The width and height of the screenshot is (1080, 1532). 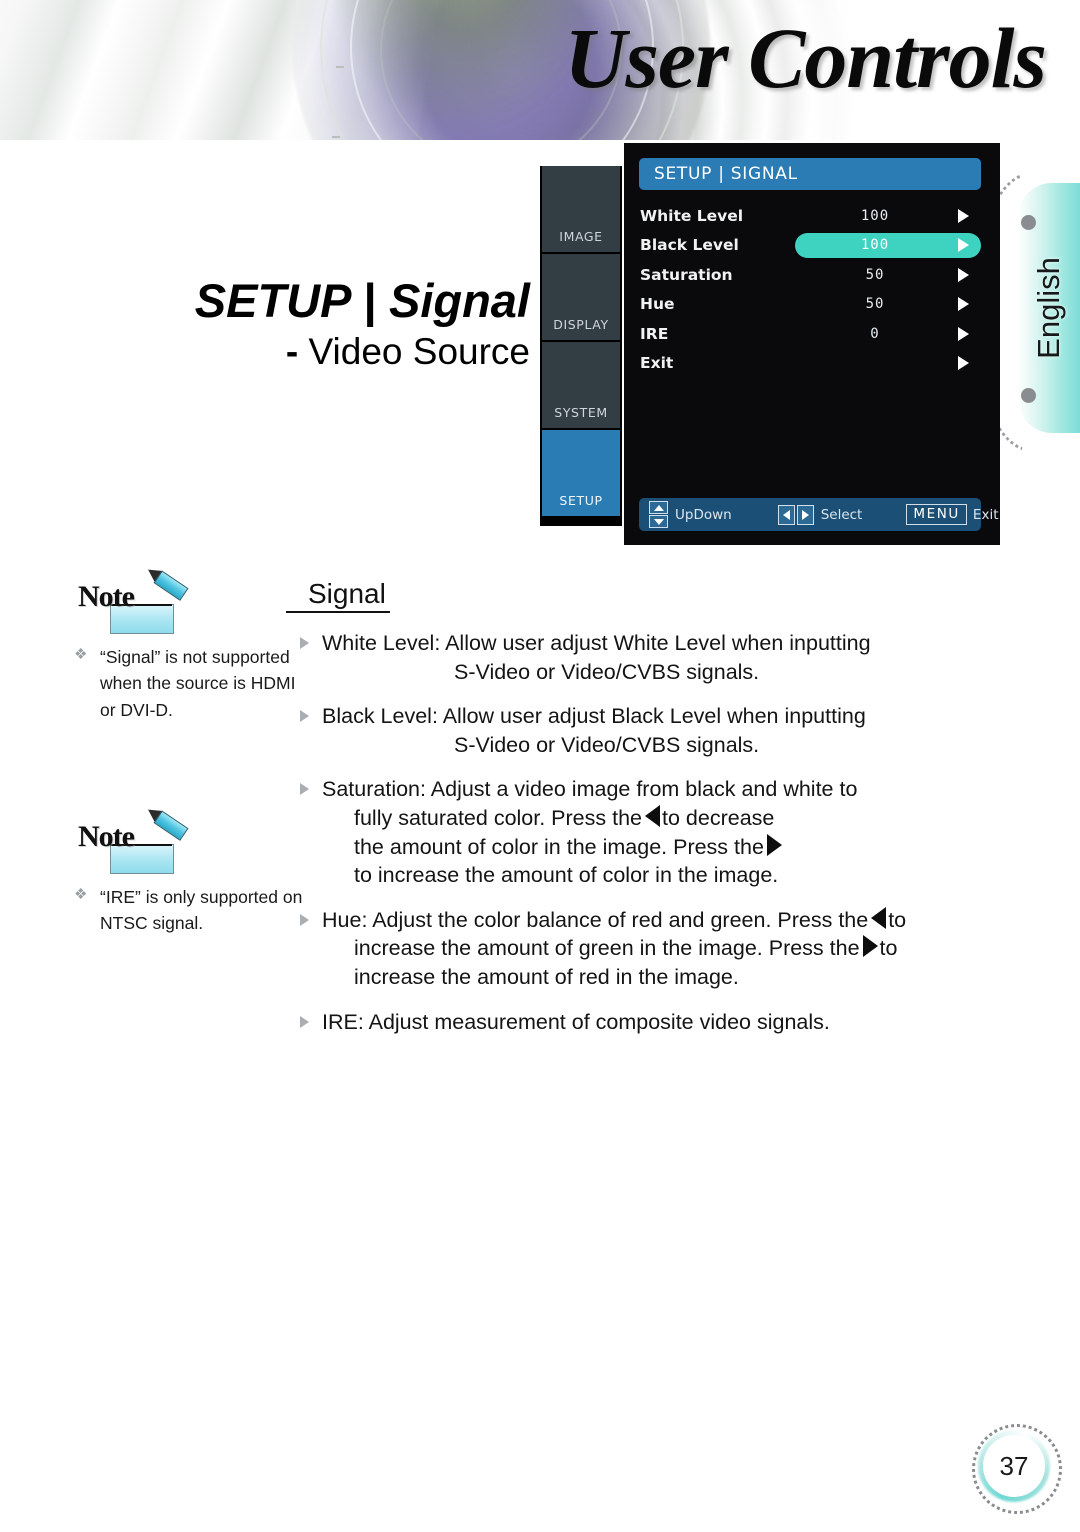 I want to click on tab-dot-bottom, so click(x=1028, y=395).